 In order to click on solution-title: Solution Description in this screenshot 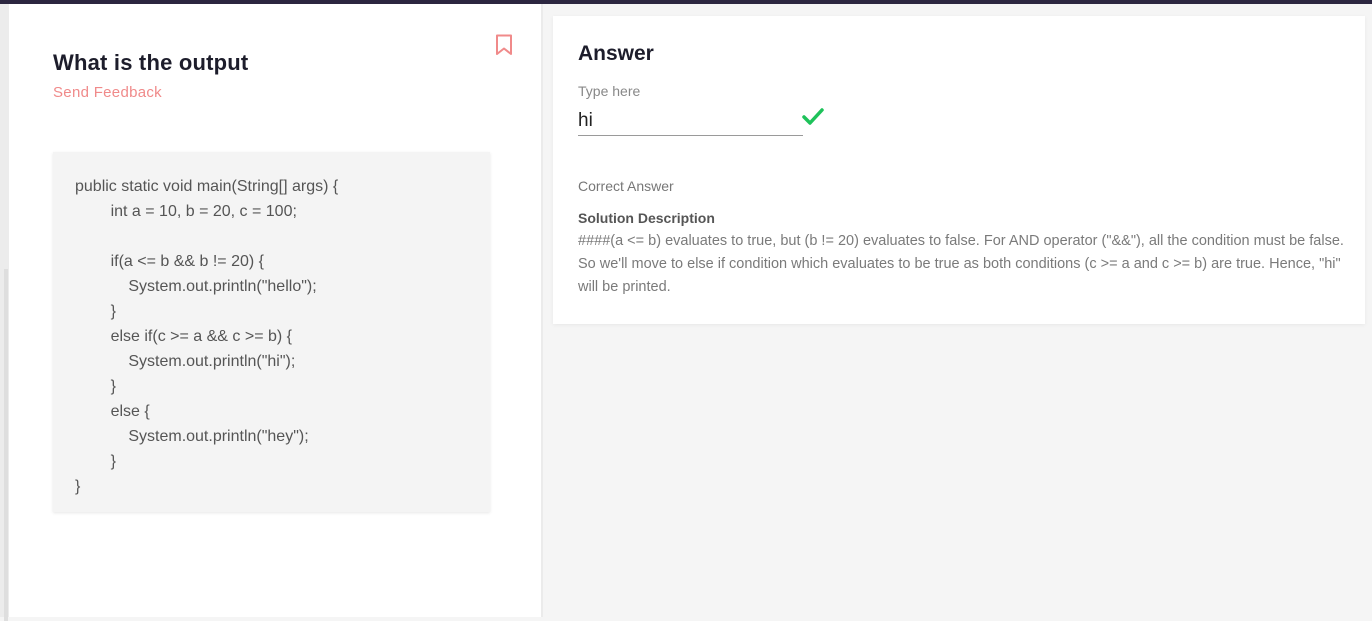, I will do `click(646, 218)`.